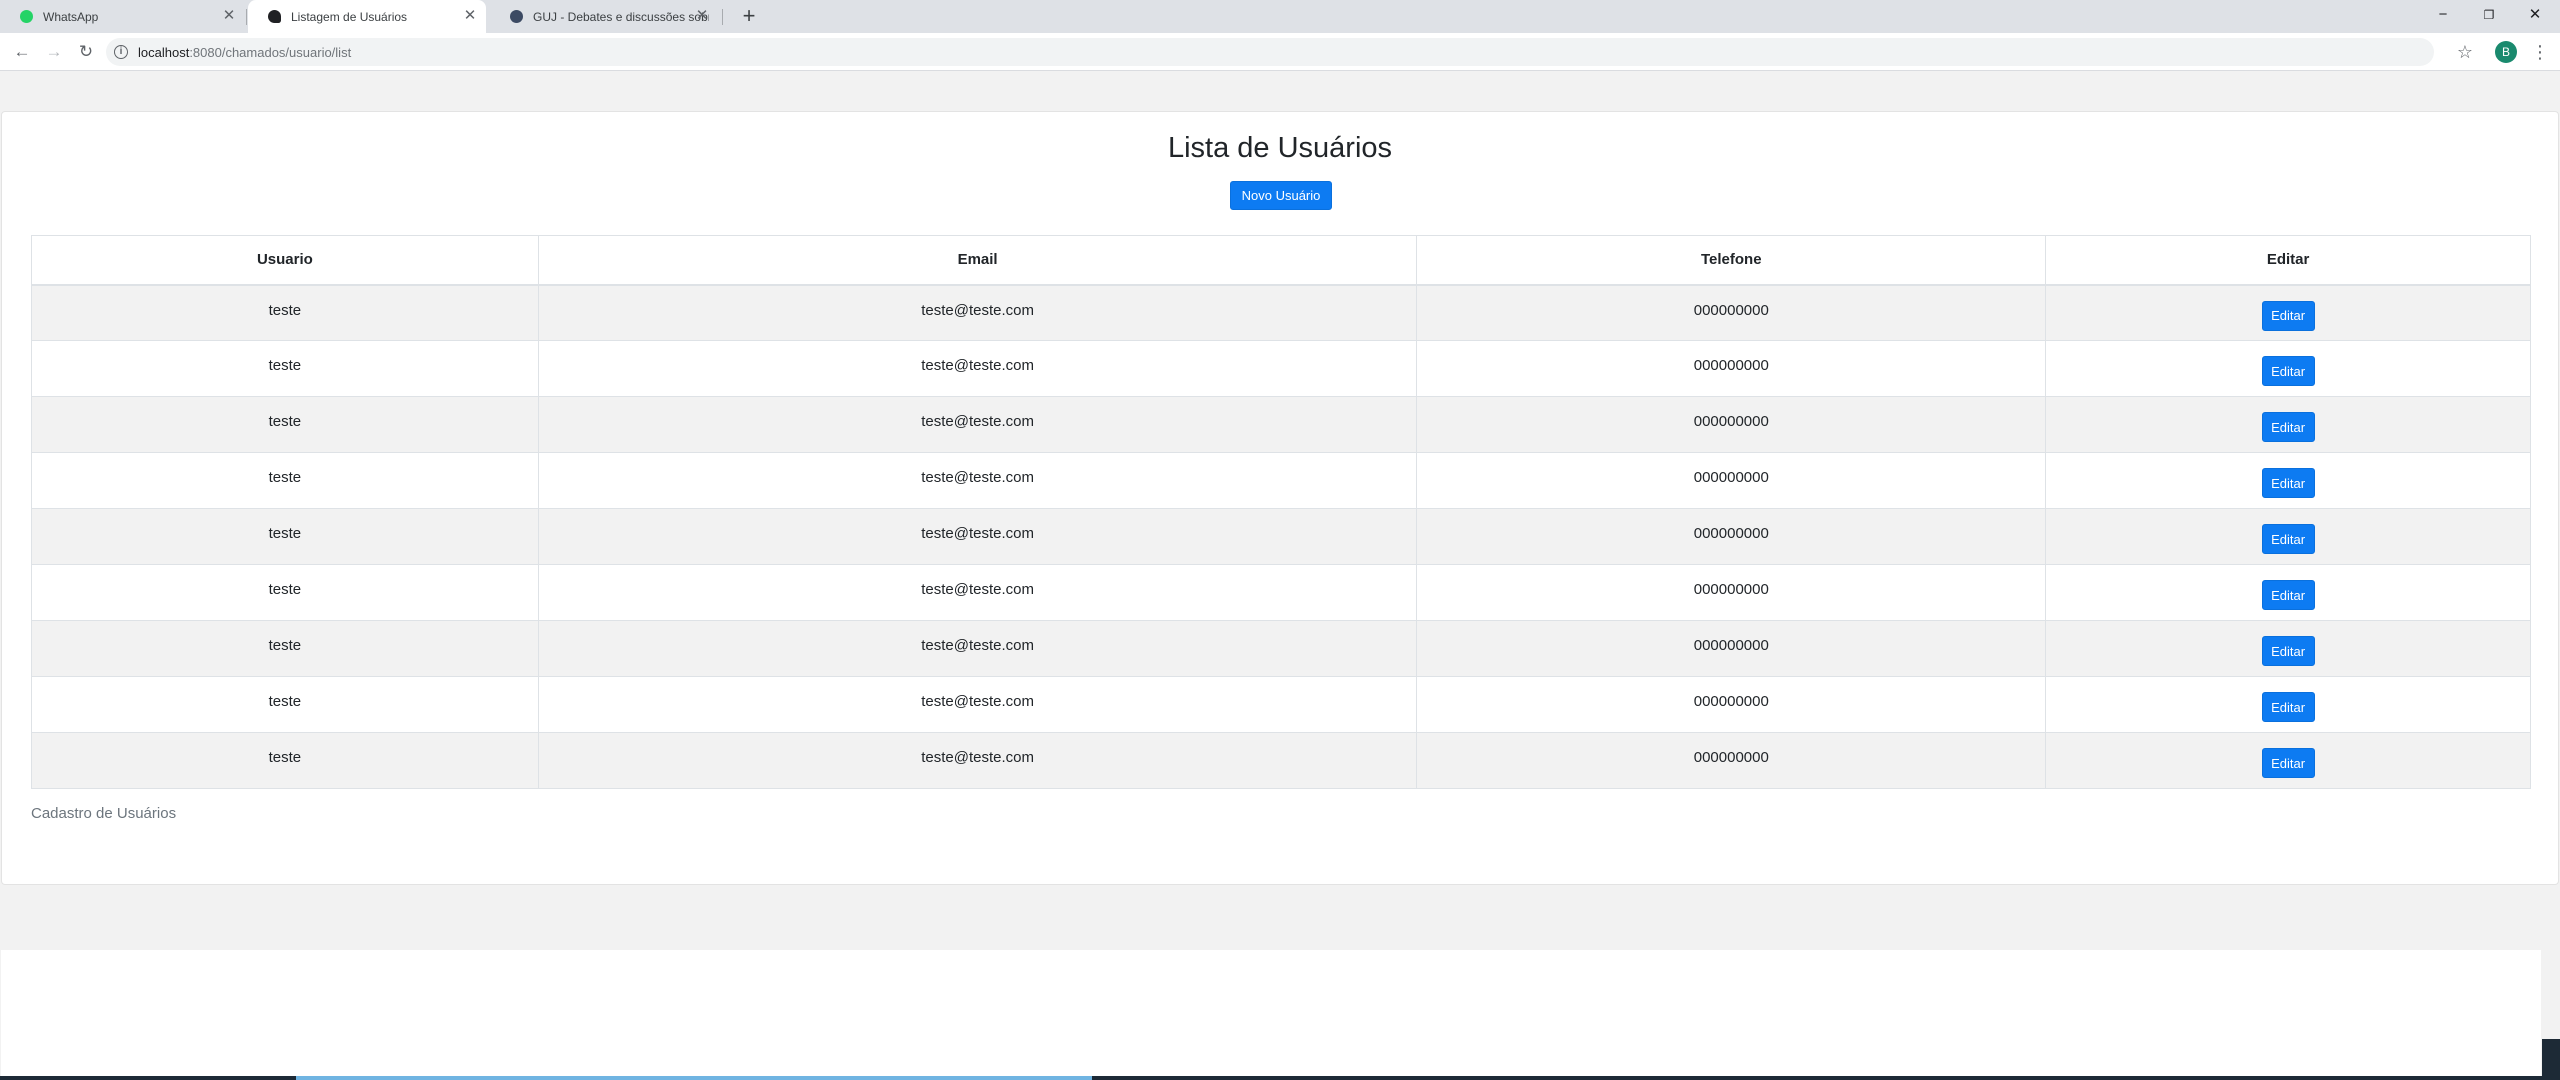 The height and width of the screenshot is (1080, 2560). I want to click on whatsapp-icon, so click(26, 16).